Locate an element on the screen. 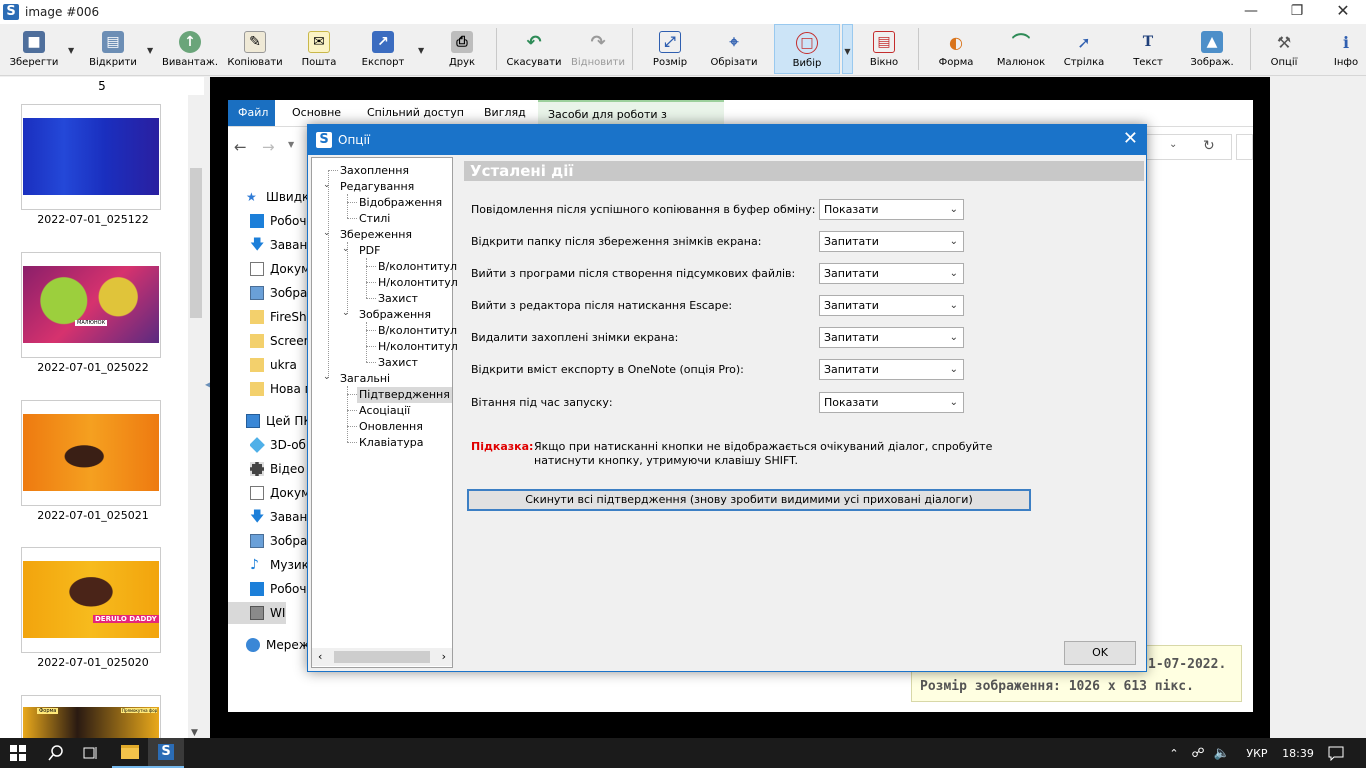 This screenshot has width=1366, height=768. draw-button: ⌒ Малюнок is located at coordinates (1021, 49).